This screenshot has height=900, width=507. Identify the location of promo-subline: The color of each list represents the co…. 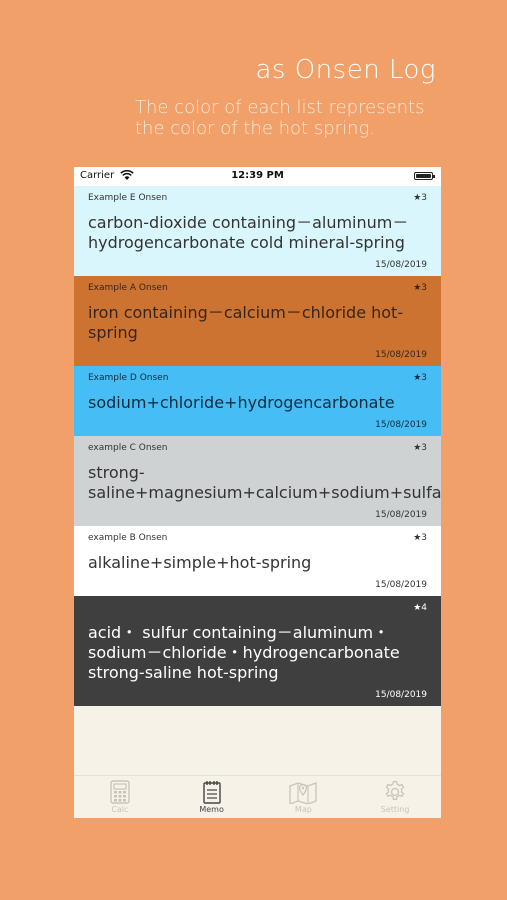
(280, 118).